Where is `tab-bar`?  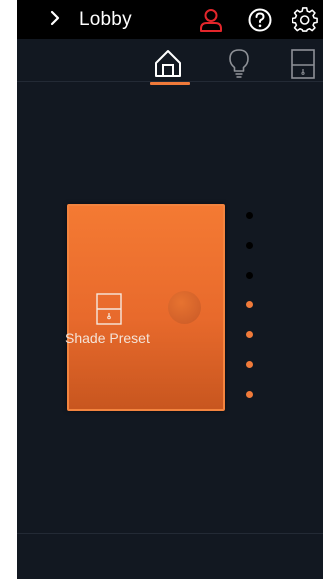
tab-bar is located at coordinates (170, 62).